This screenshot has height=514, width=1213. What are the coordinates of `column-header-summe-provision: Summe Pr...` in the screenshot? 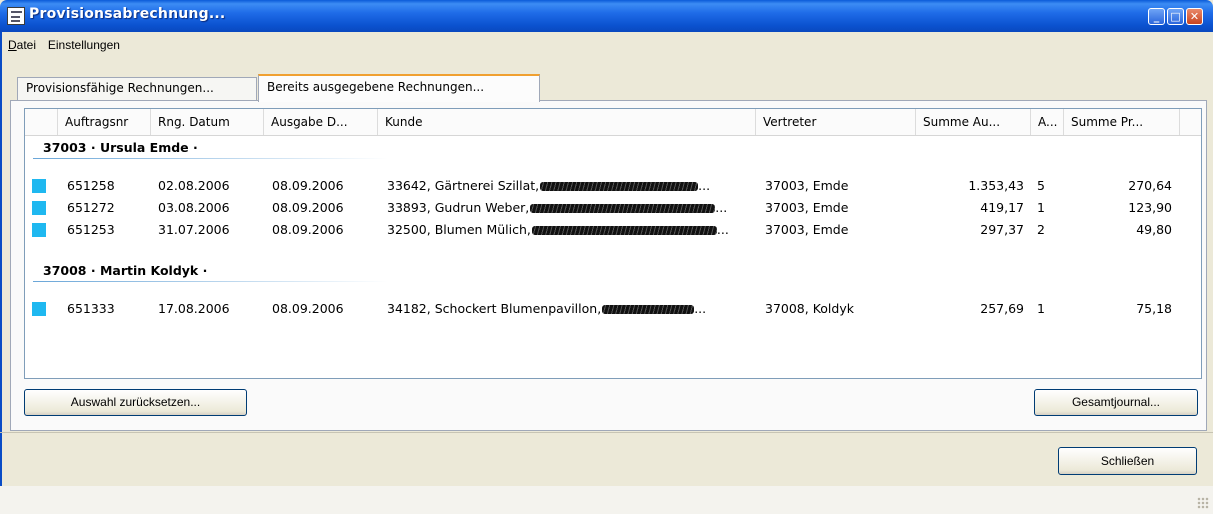 It's located at (1122, 122).